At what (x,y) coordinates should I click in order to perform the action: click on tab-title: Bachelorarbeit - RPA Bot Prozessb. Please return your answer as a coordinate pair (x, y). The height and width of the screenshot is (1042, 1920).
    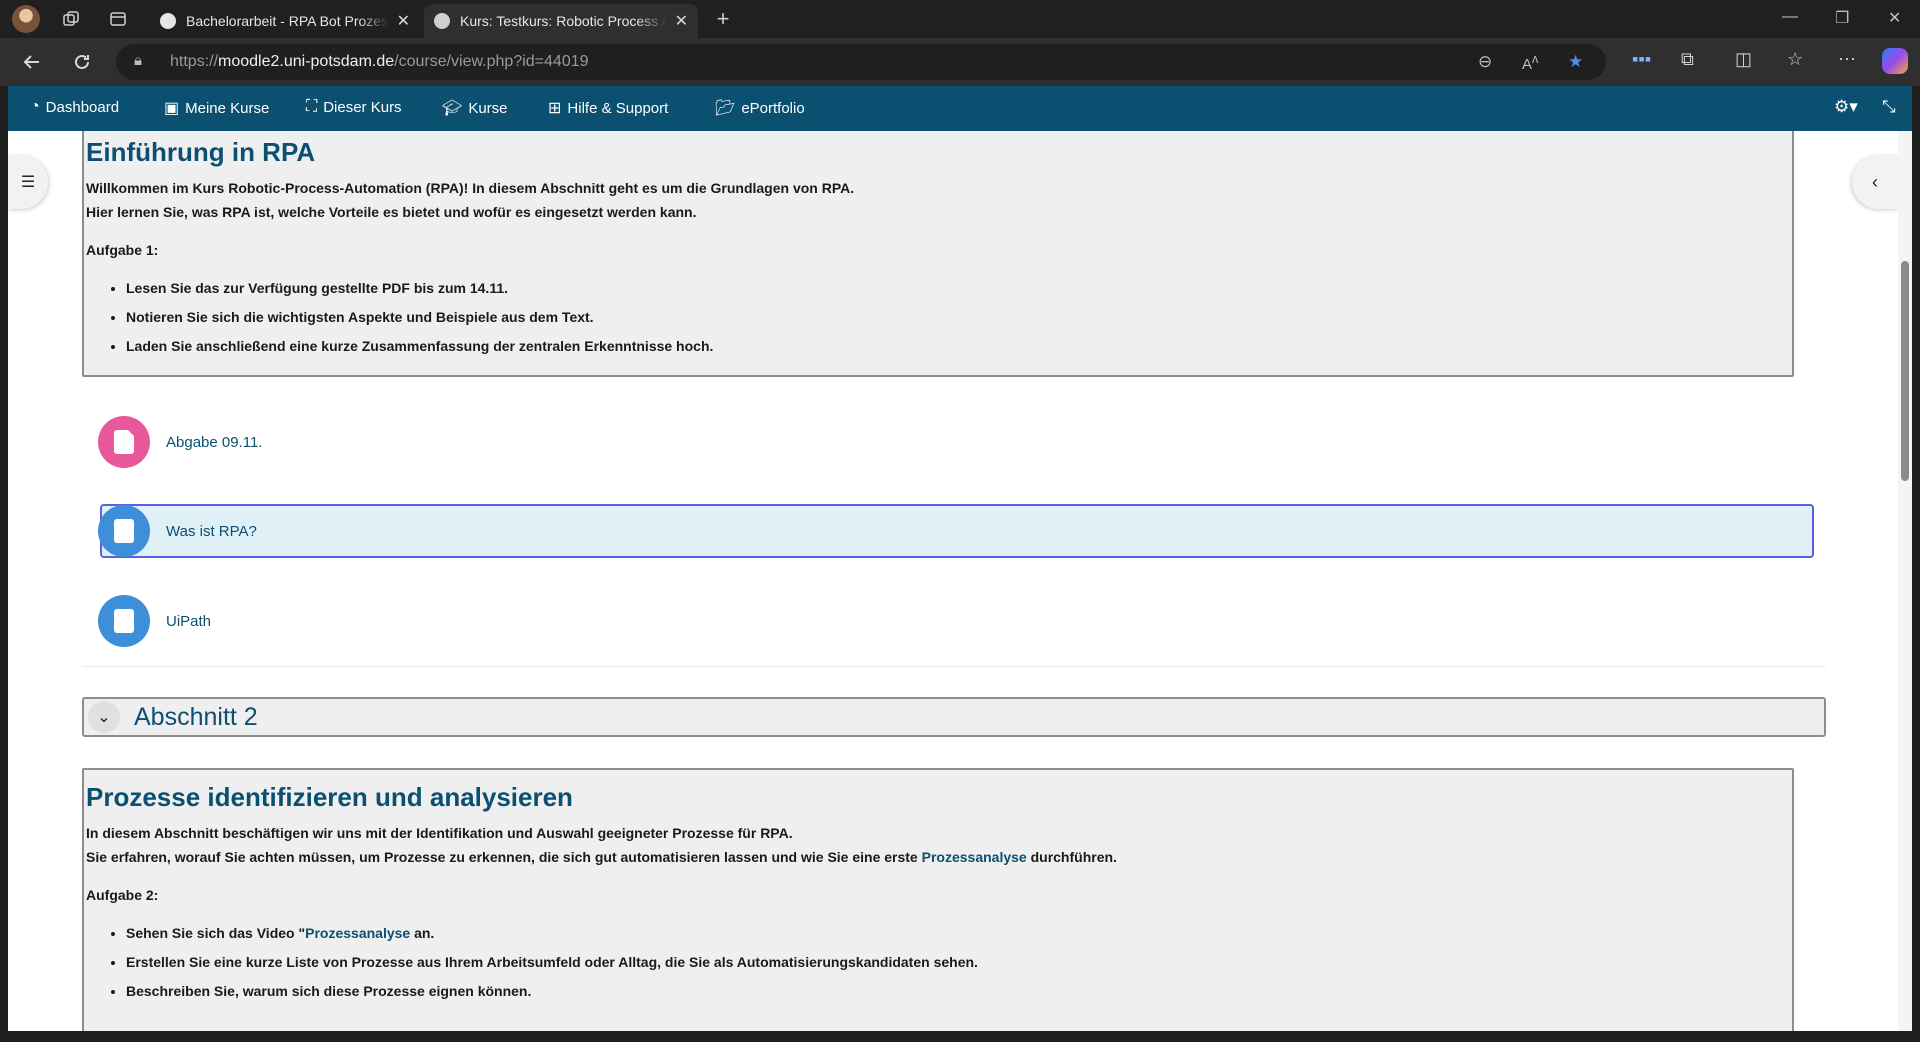
    Looking at the image, I should click on (287, 21).